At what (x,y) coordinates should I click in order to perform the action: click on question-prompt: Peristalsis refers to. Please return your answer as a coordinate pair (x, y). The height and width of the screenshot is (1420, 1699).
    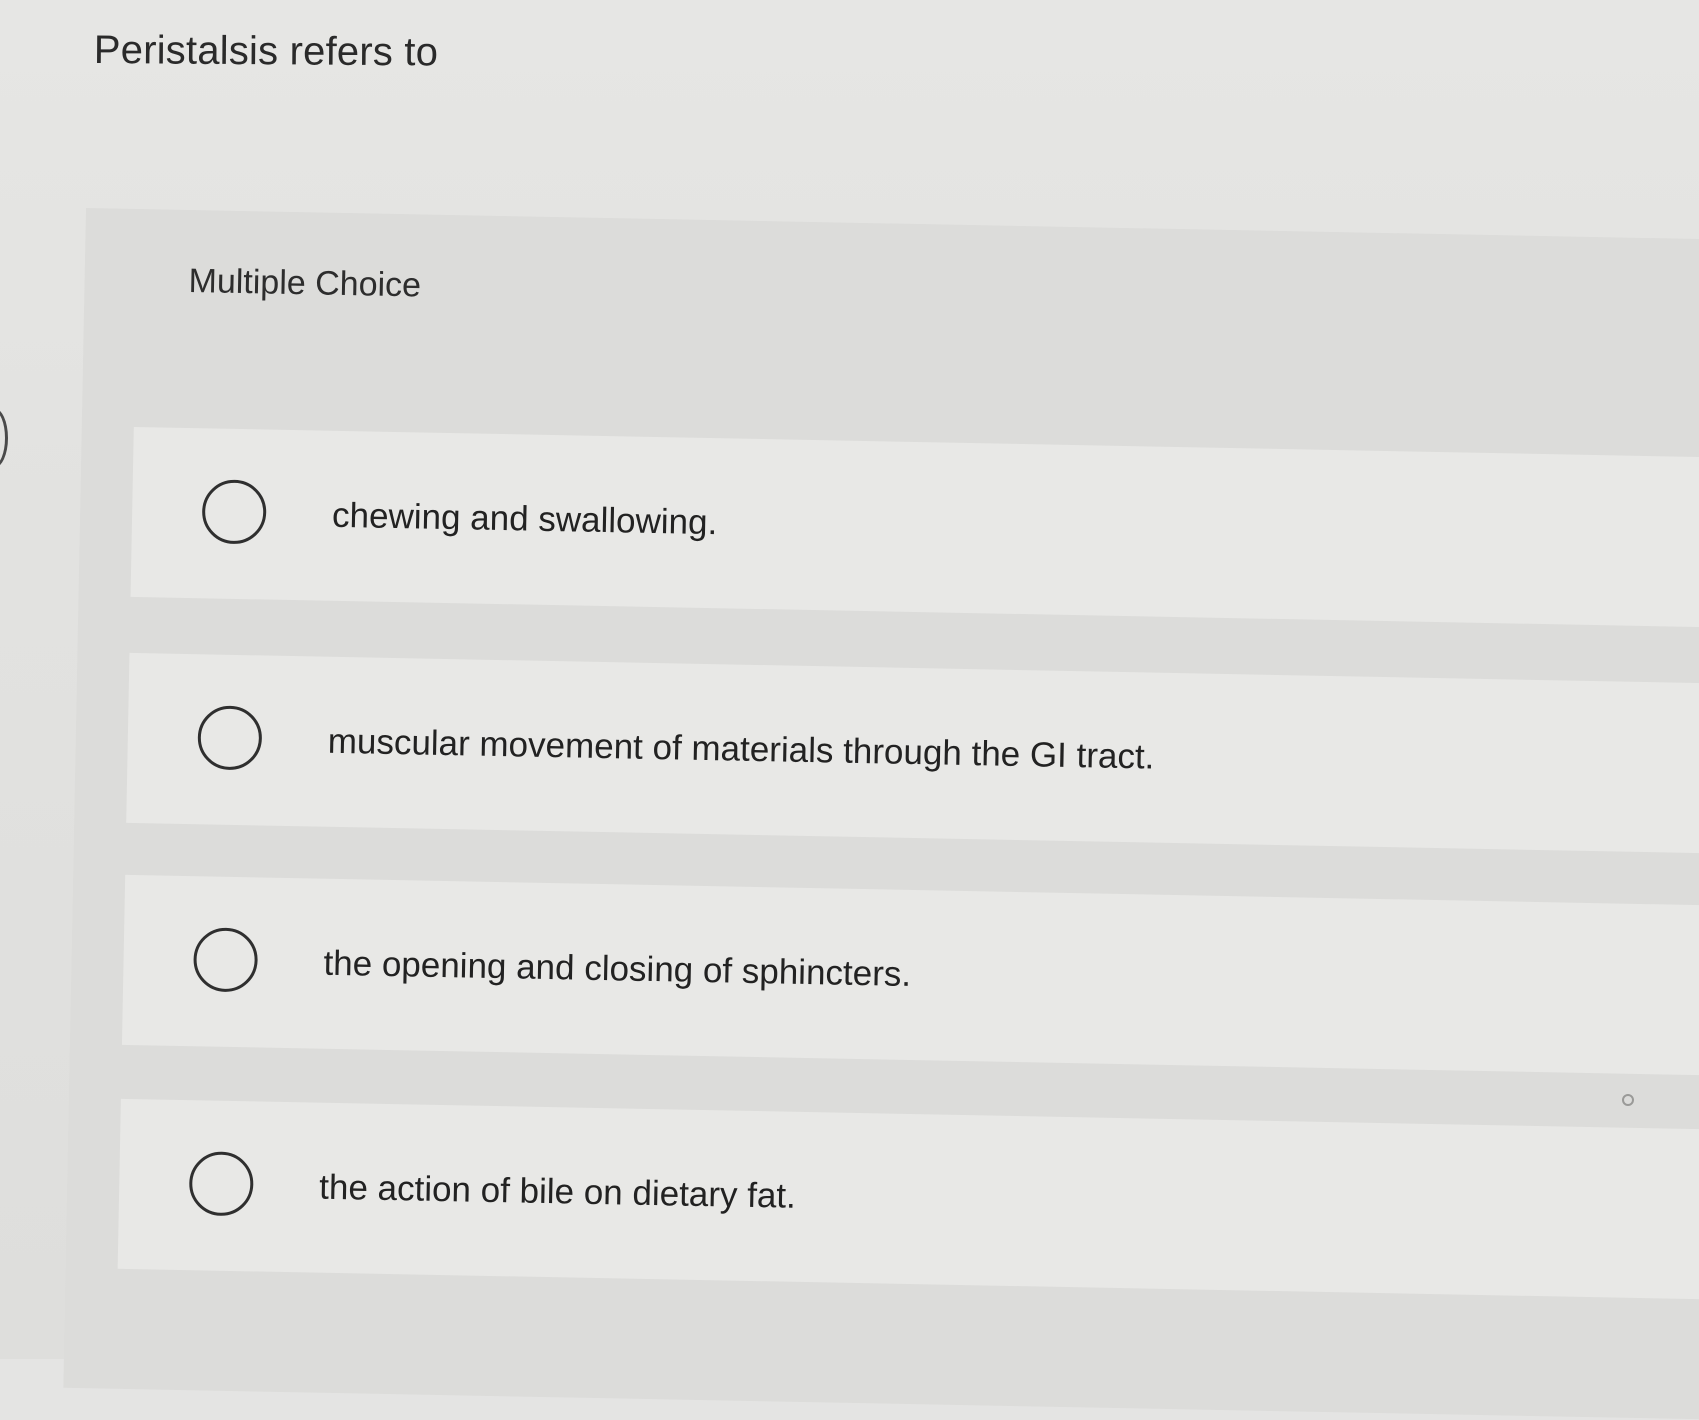
    Looking at the image, I should click on (266, 51).